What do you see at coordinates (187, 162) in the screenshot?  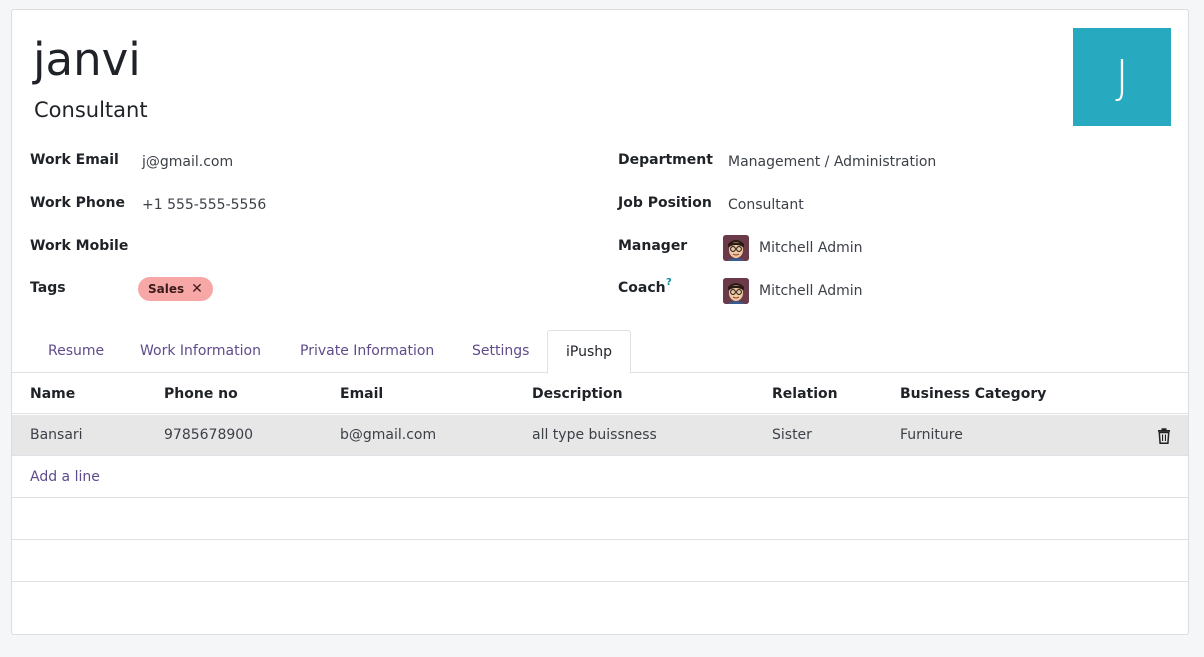 I see `work-email-field: j@gmail.com` at bounding box center [187, 162].